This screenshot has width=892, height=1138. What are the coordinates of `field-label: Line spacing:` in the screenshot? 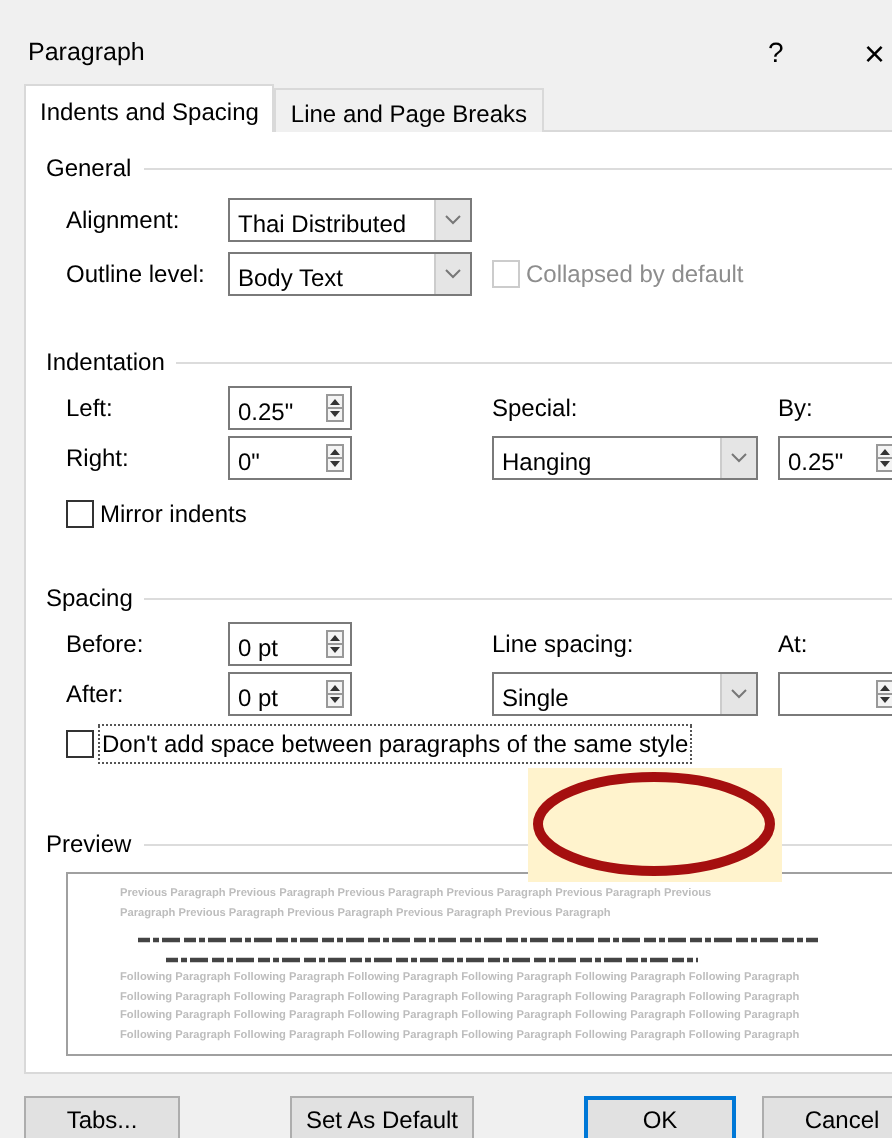 It's located at (564, 644).